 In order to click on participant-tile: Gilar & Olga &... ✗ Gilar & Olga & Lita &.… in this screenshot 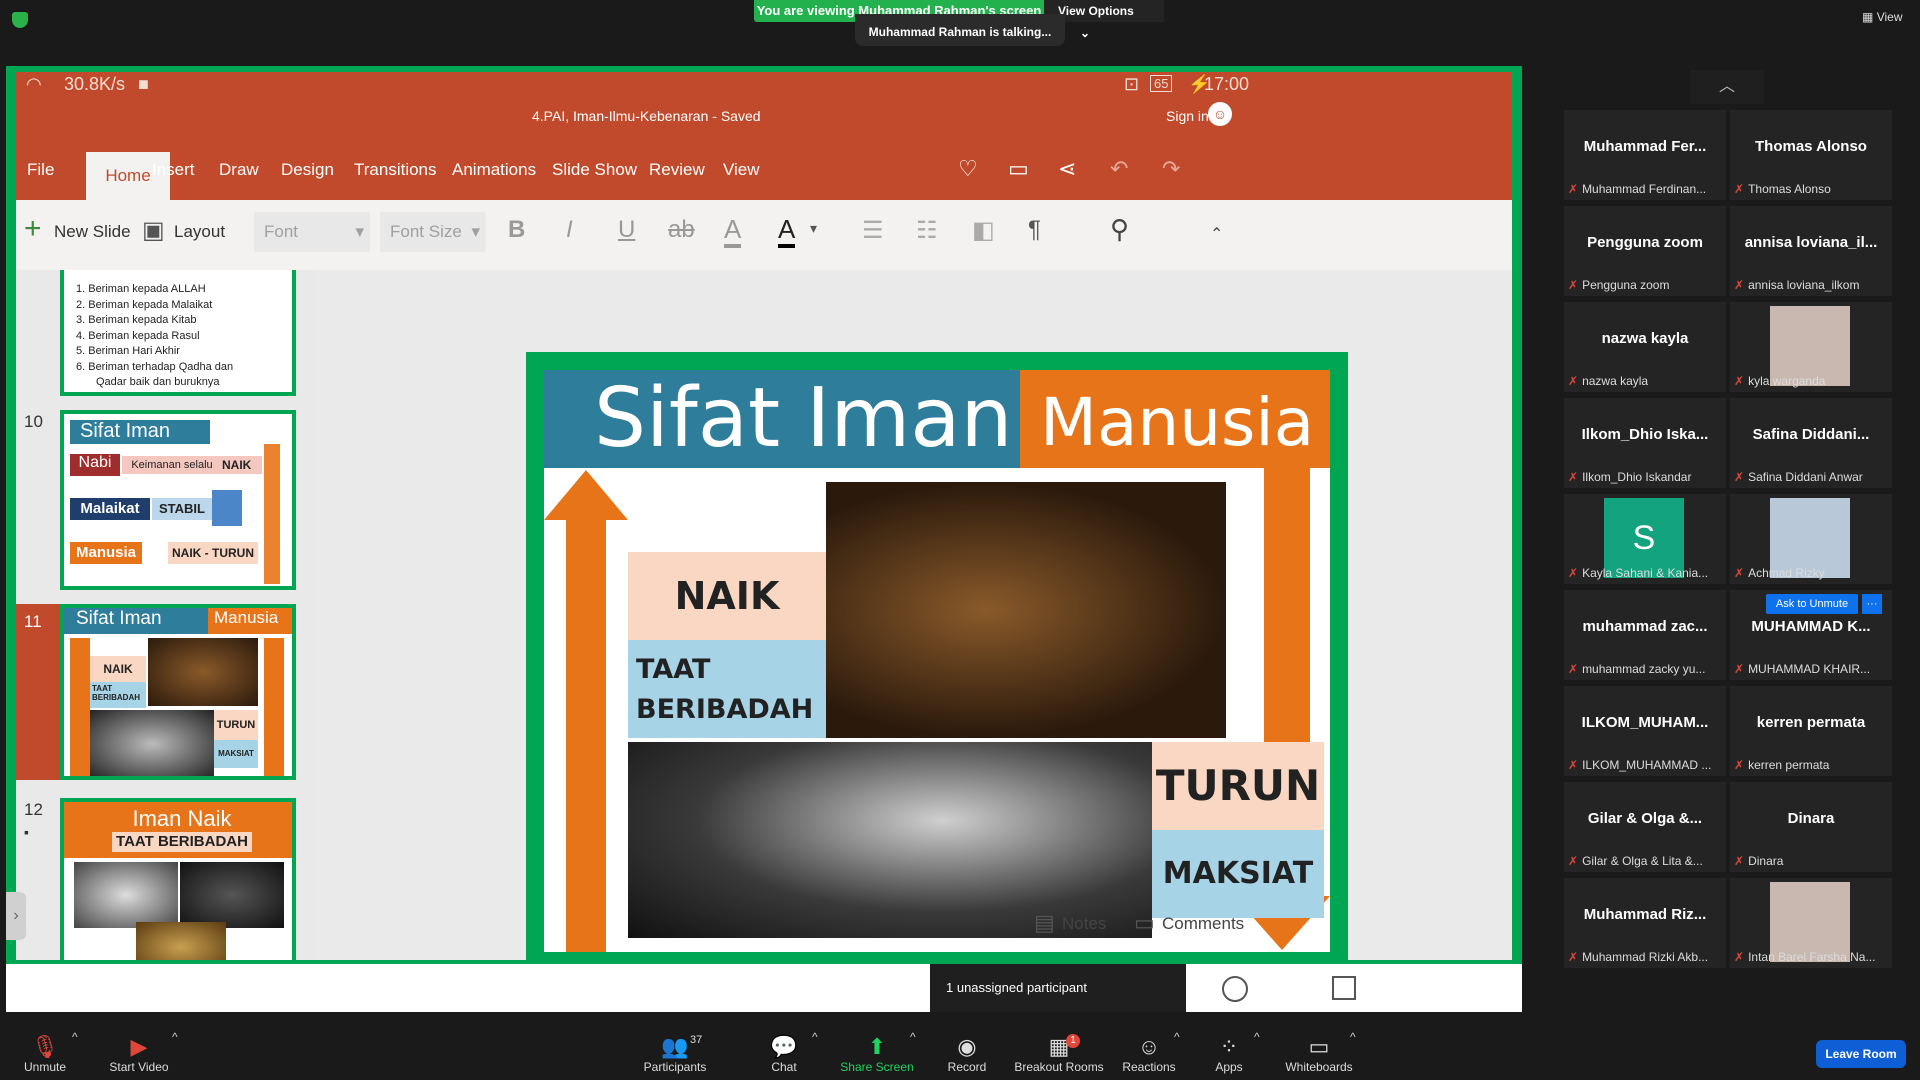, I will do `click(1645, 827)`.